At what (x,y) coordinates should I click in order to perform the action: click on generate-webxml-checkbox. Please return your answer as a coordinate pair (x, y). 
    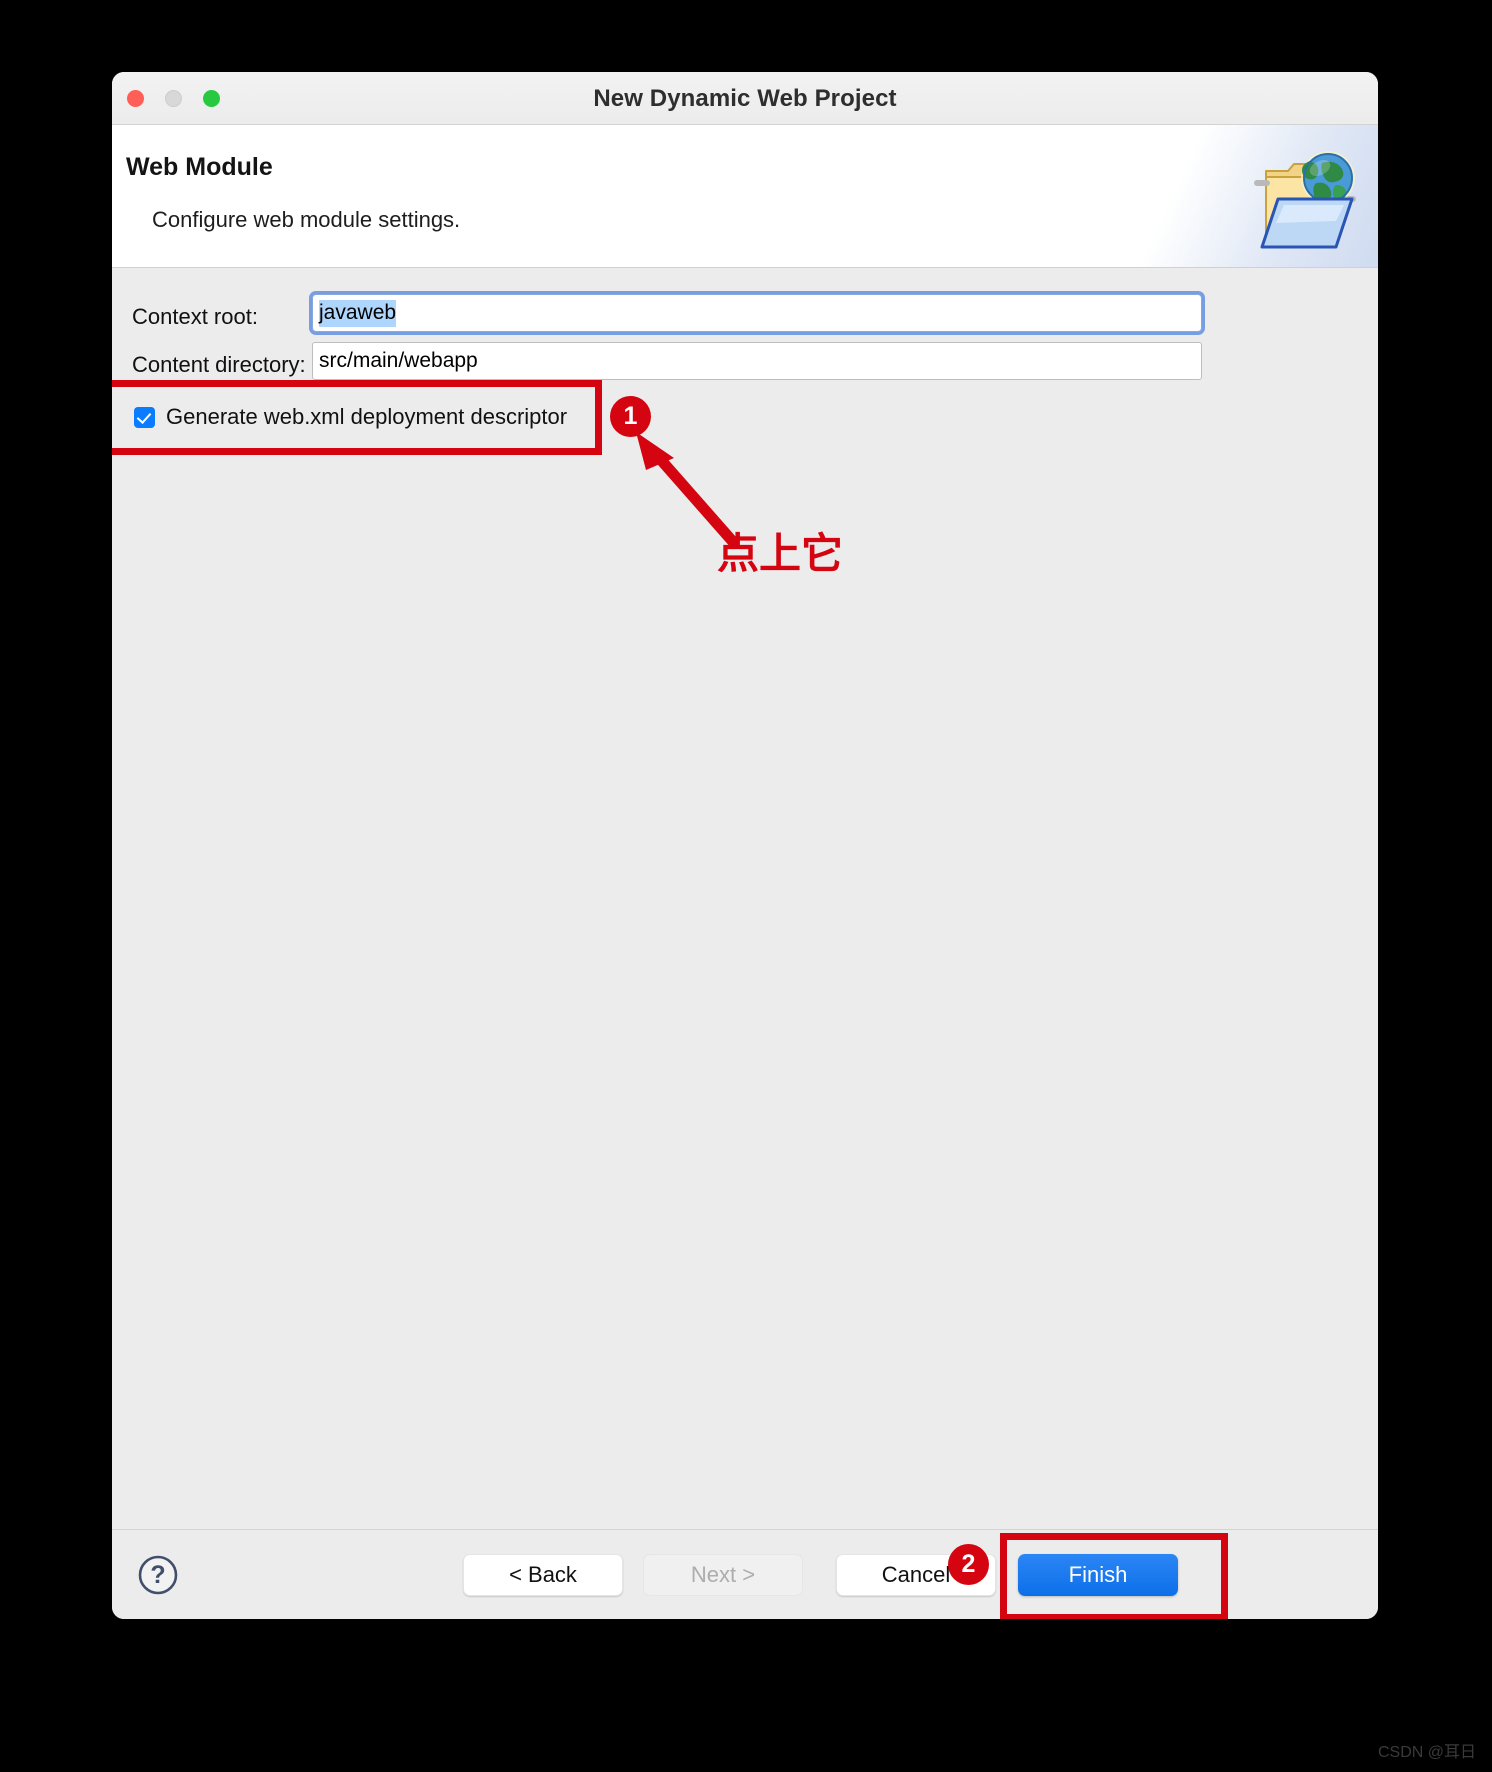
    Looking at the image, I should click on (144, 417).